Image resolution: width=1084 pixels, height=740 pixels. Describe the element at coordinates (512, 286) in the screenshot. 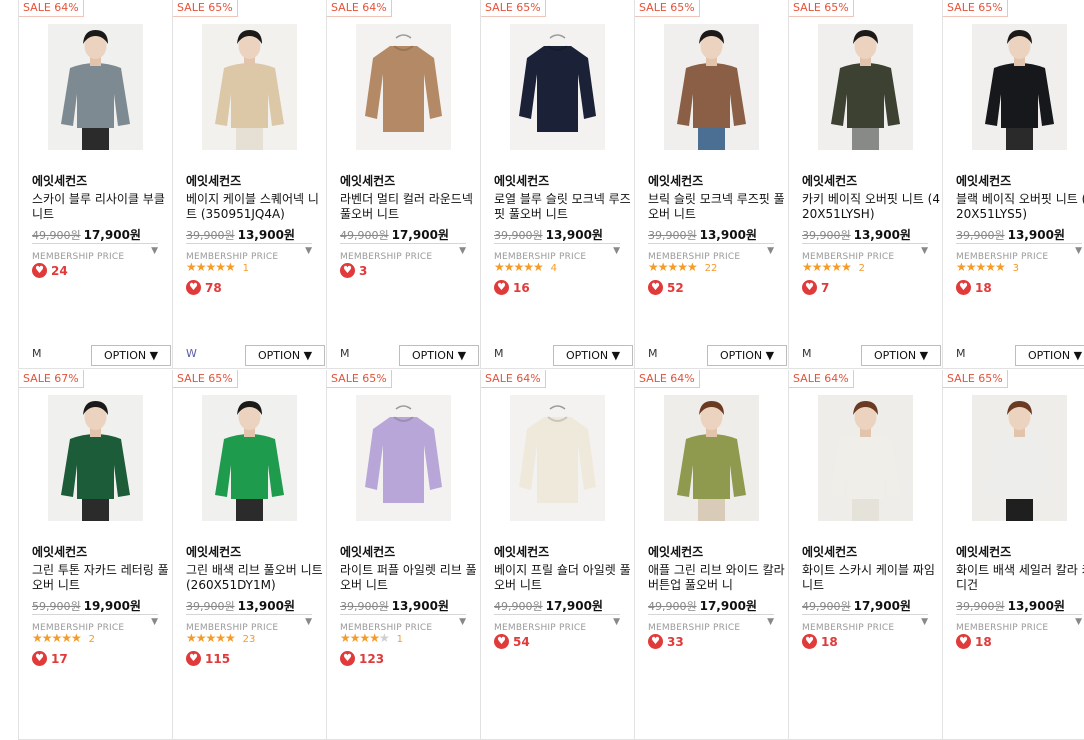

I see `like-row: ♥ 16` at that location.